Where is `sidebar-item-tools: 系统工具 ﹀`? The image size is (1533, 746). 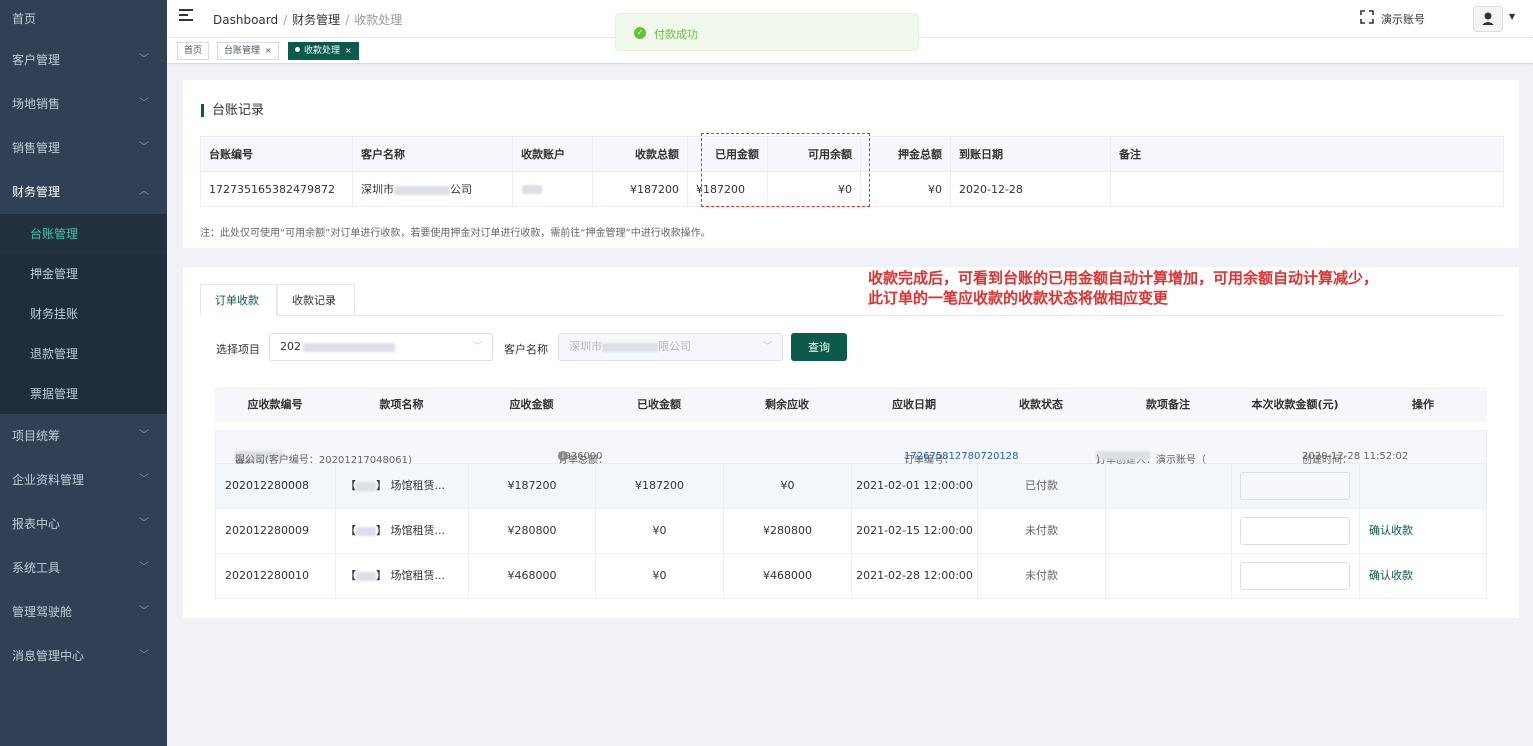
sidebar-item-tools: 系统工具 ﹀ is located at coordinates (83, 568).